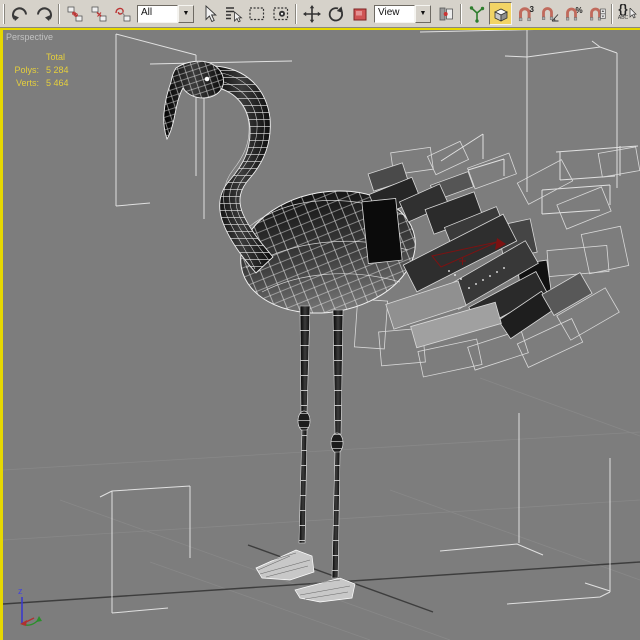 The image size is (640, 640). I want to click on select-and-manipulate-icon, so click(476, 14).